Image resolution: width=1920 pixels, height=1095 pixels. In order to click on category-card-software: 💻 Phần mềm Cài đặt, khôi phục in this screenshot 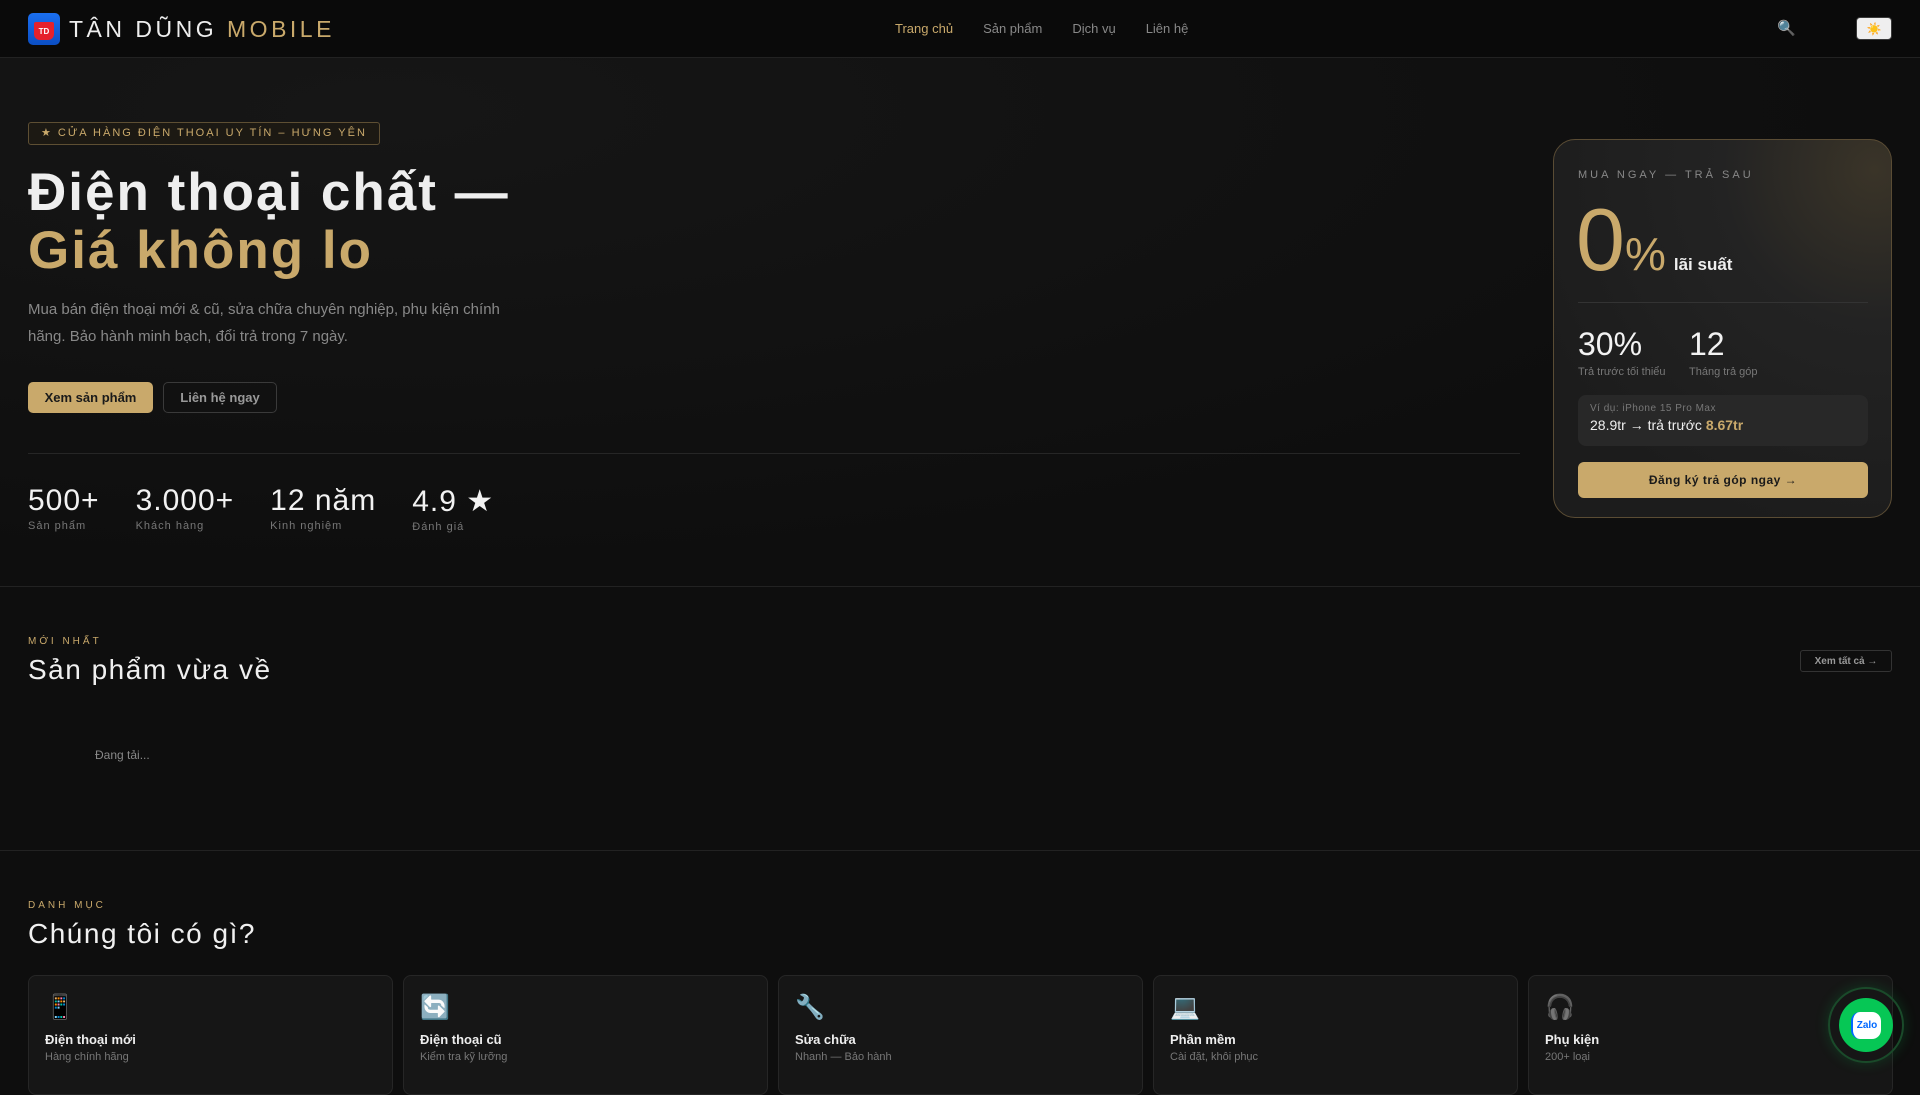, I will do `click(1335, 1035)`.